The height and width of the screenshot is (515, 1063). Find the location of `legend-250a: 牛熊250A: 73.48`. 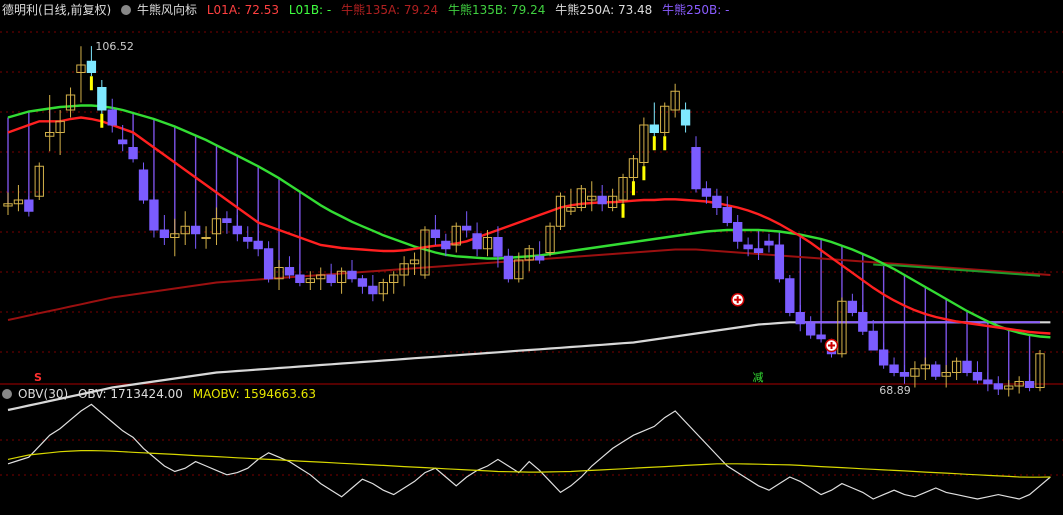

legend-250a: 牛熊250A: 73.48 is located at coordinates (604, 10).